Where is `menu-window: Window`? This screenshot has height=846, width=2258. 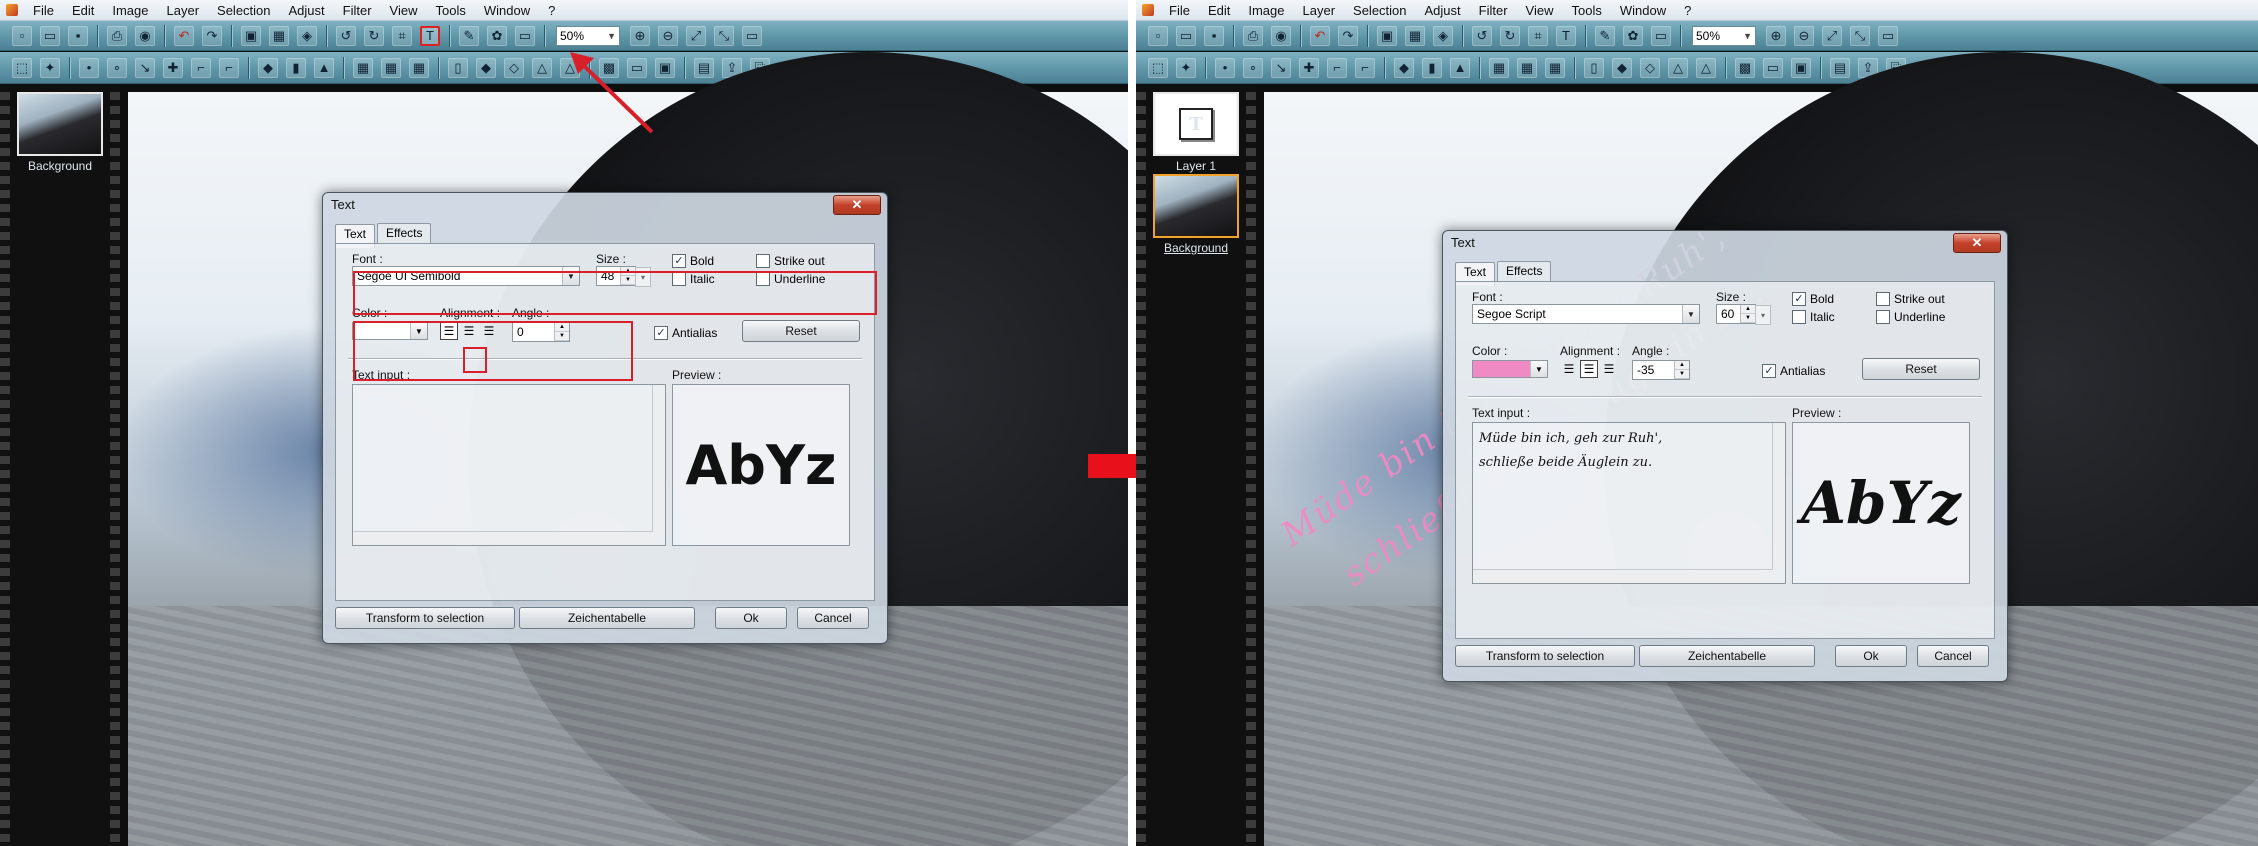
menu-window: Window is located at coordinates (507, 10).